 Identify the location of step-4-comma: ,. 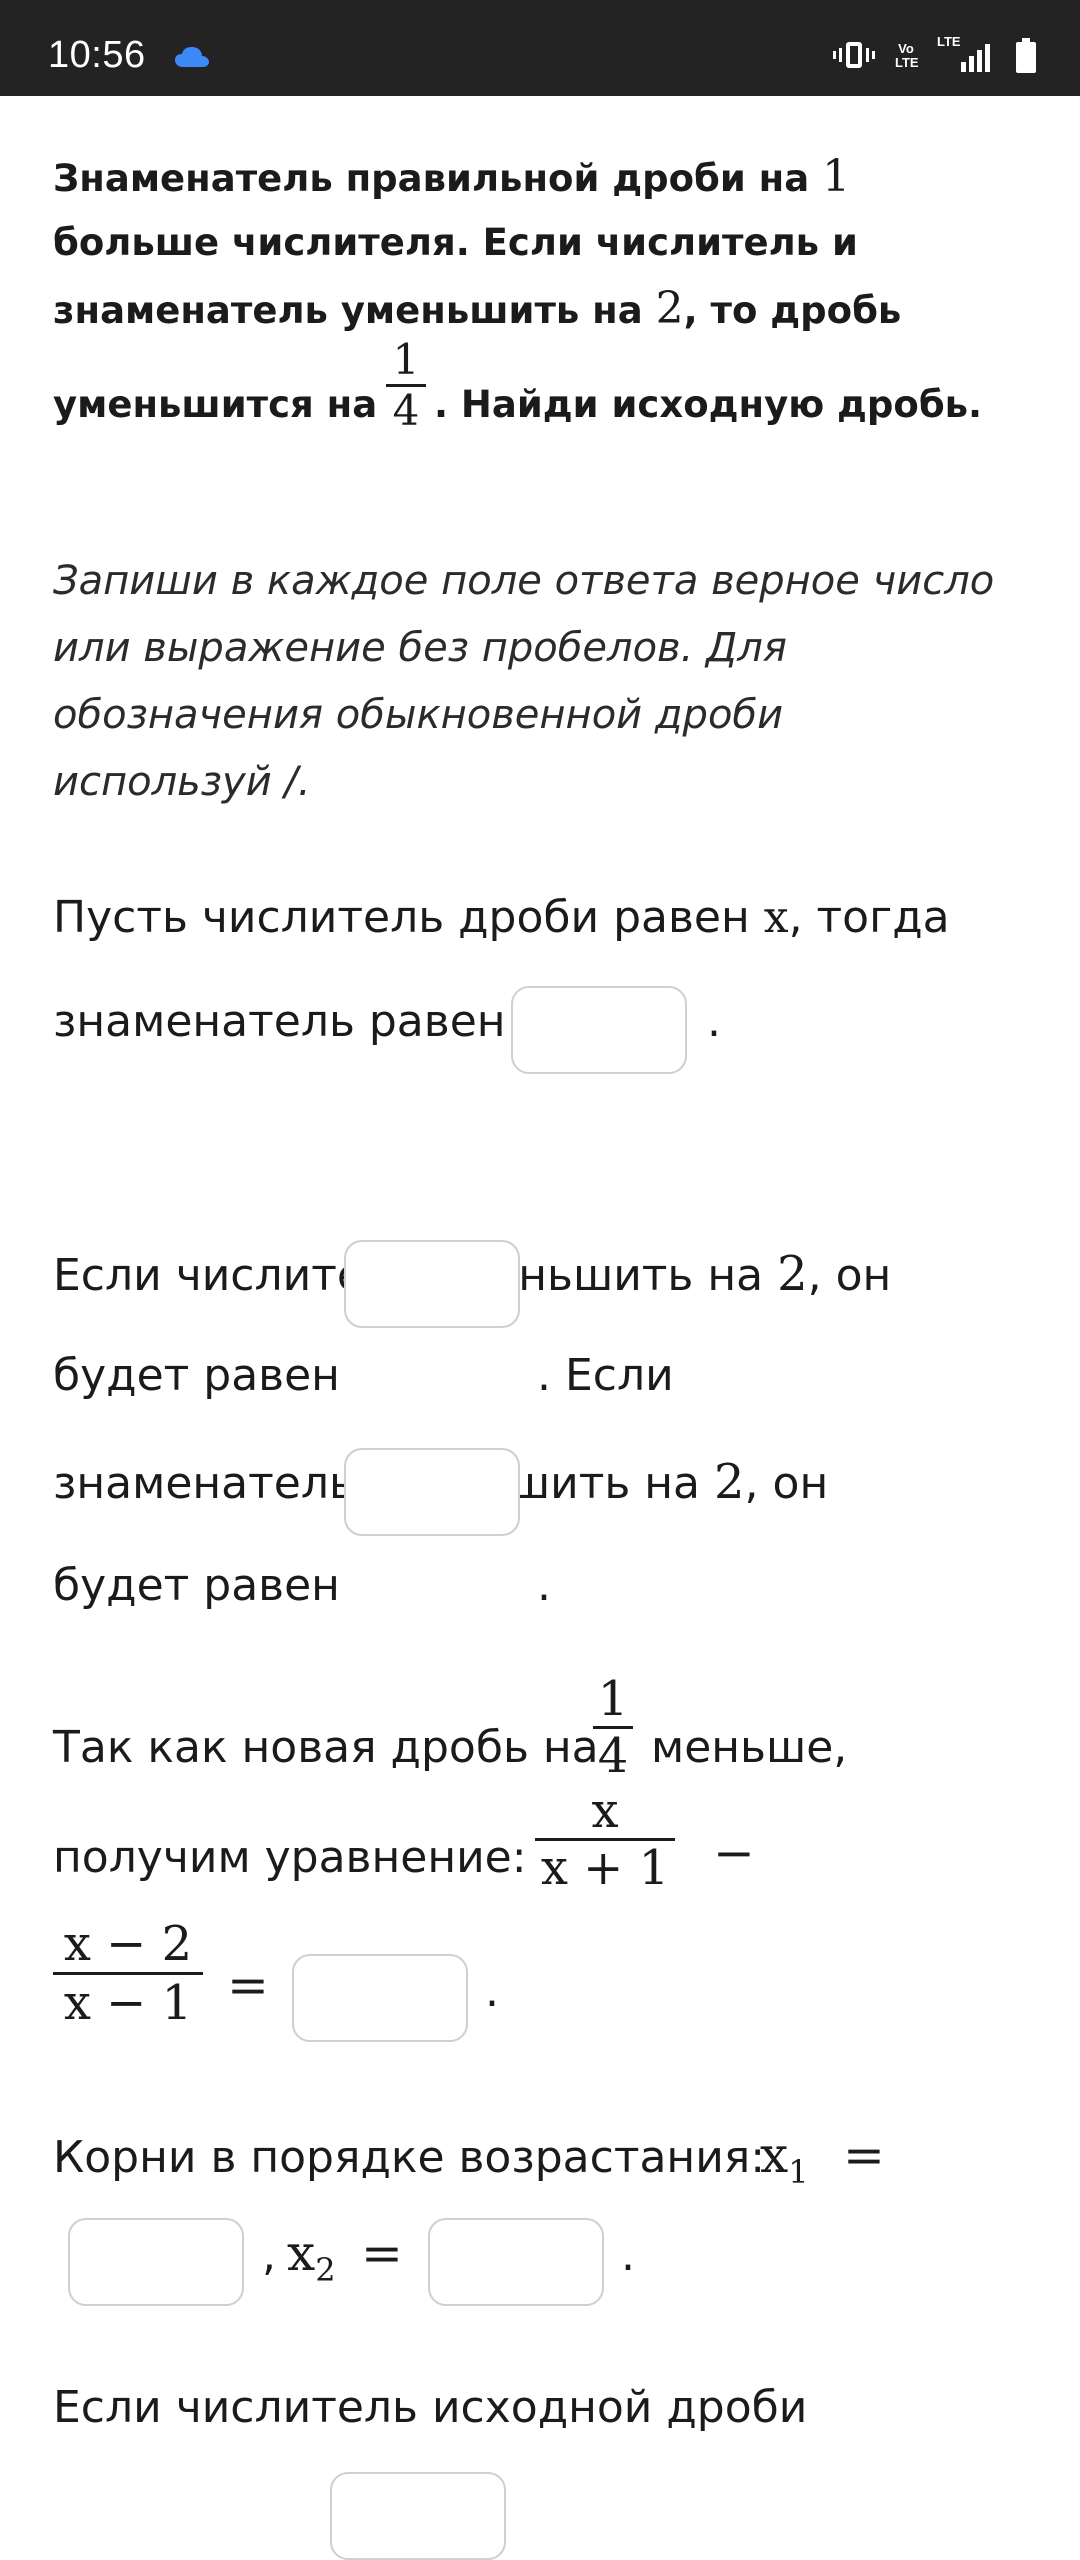
(269, 2255).